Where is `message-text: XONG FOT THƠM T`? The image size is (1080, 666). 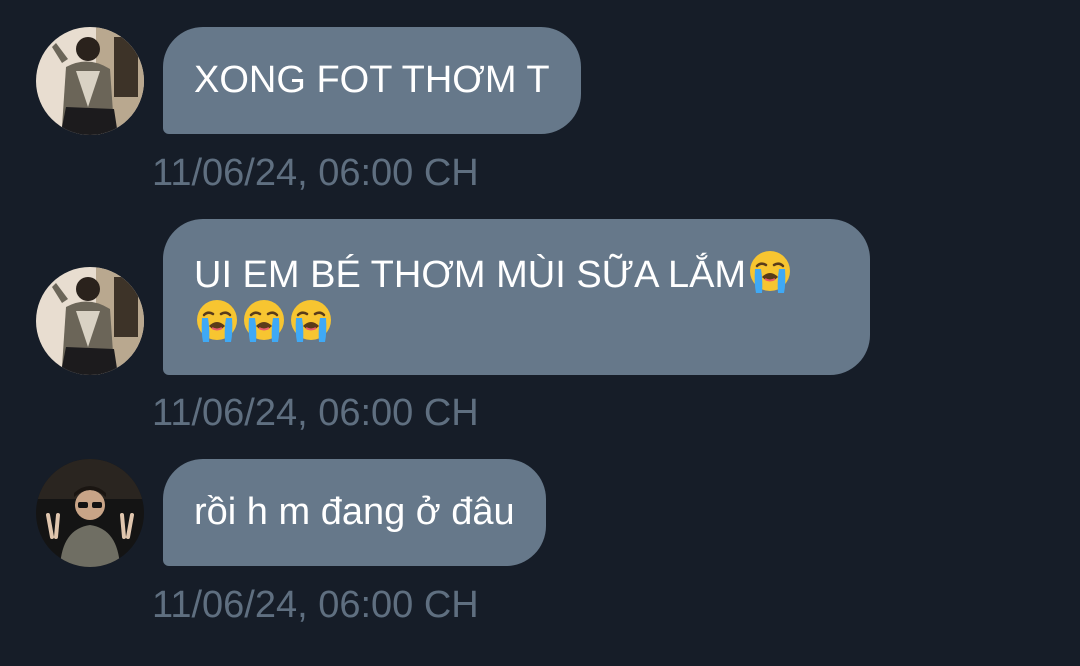 message-text: XONG FOT THƠM T is located at coordinates (372, 80).